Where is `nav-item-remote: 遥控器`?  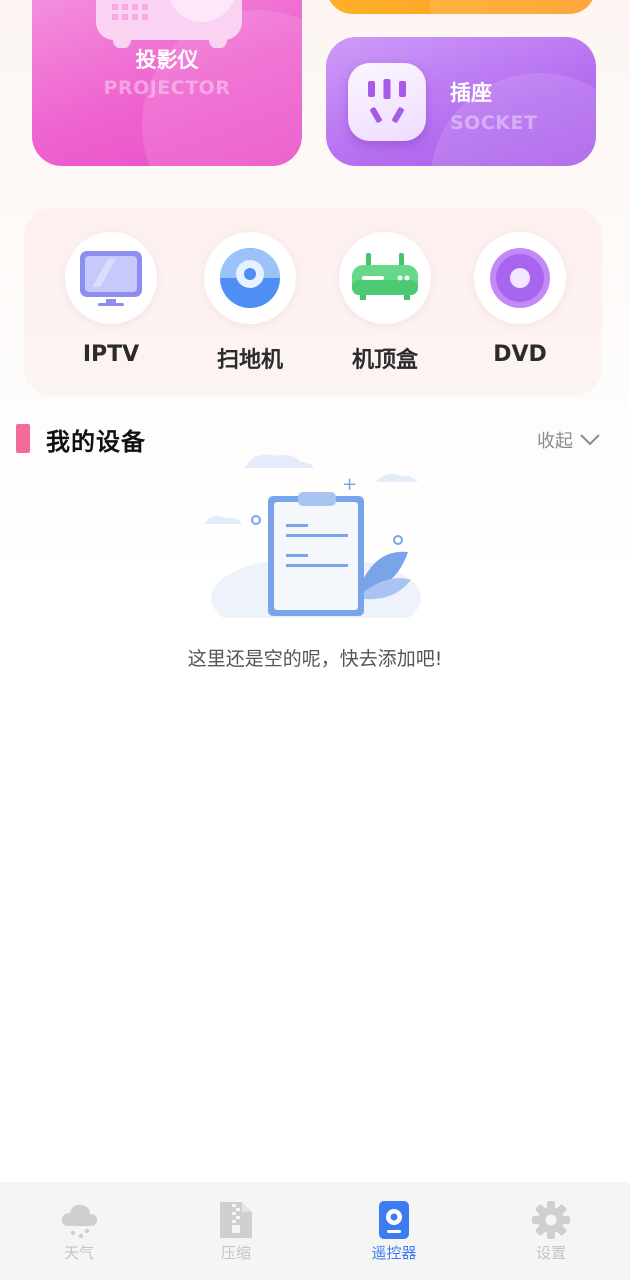
nav-item-remote: 遥控器 is located at coordinates (394, 1235).